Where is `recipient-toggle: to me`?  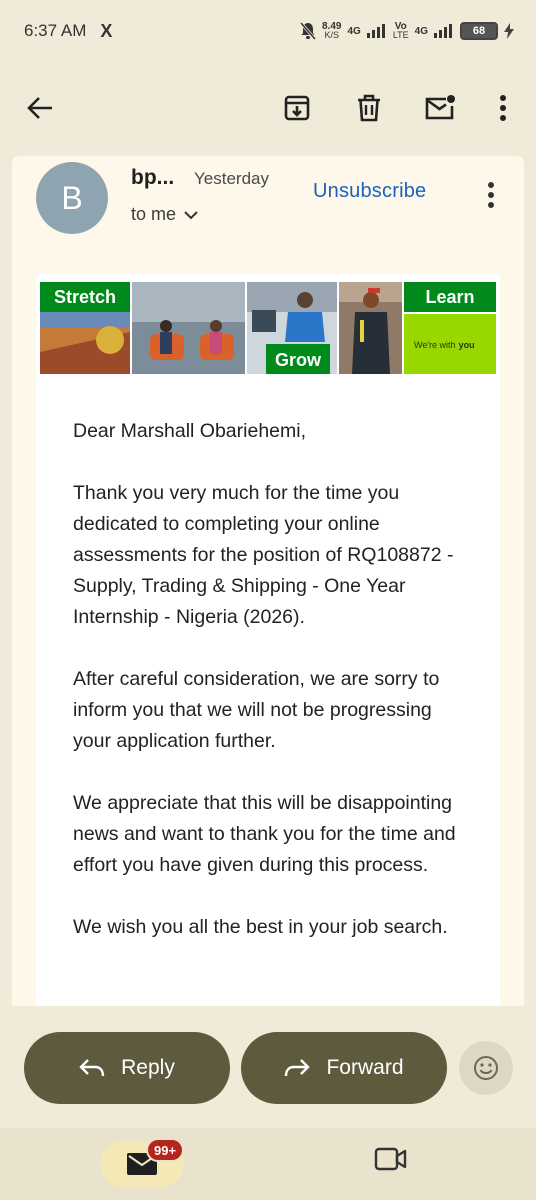
recipient-toggle: to me is located at coordinates (164, 214).